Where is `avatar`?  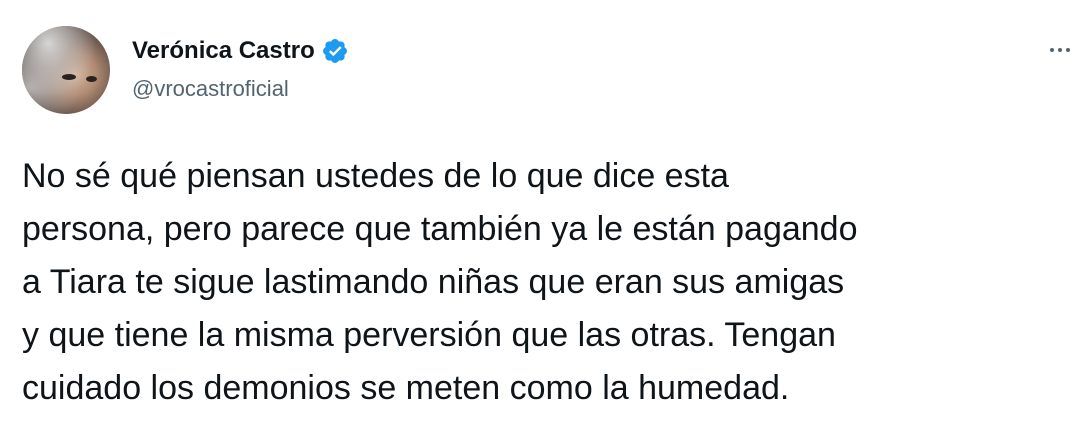 avatar is located at coordinates (66, 70).